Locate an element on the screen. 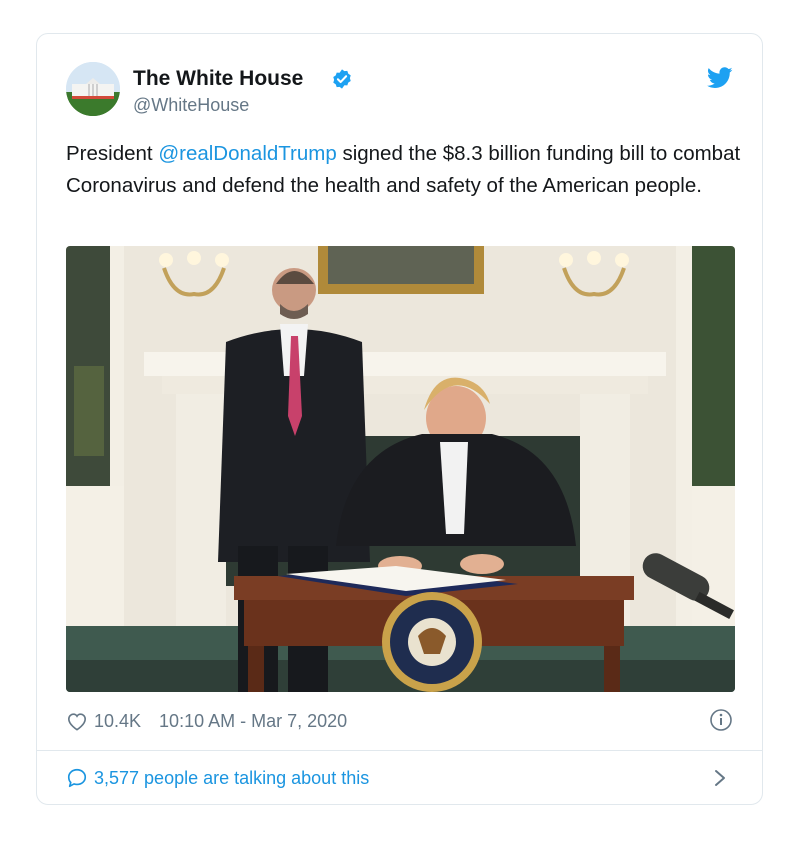 This screenshot has width=800, height=842. avatar is located at coordinates (93, 89).